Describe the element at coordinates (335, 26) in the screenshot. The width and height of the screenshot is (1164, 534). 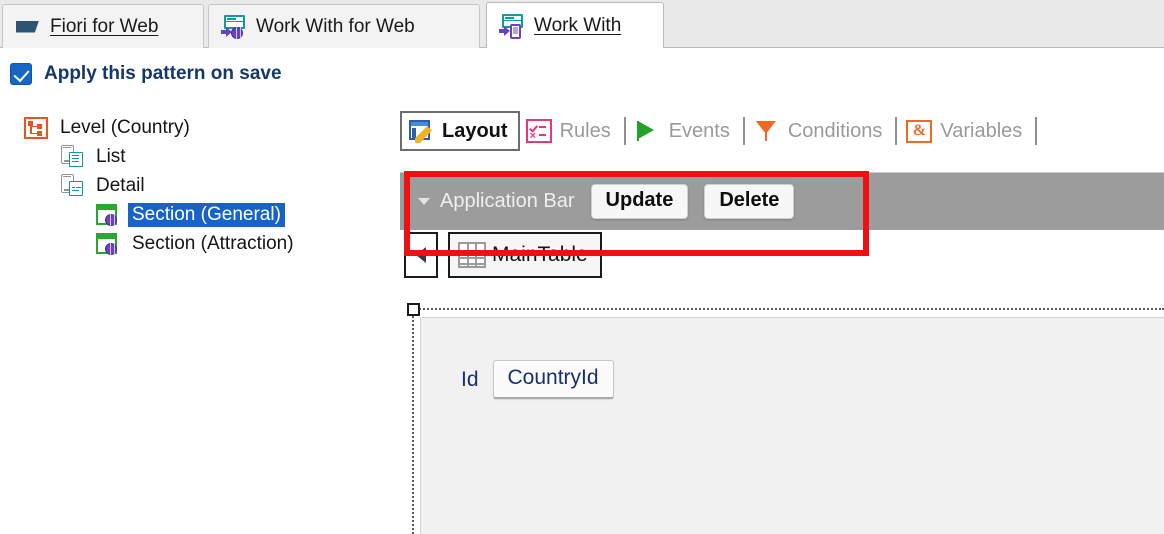
I see `tab-label: Work With for Web` at that location.